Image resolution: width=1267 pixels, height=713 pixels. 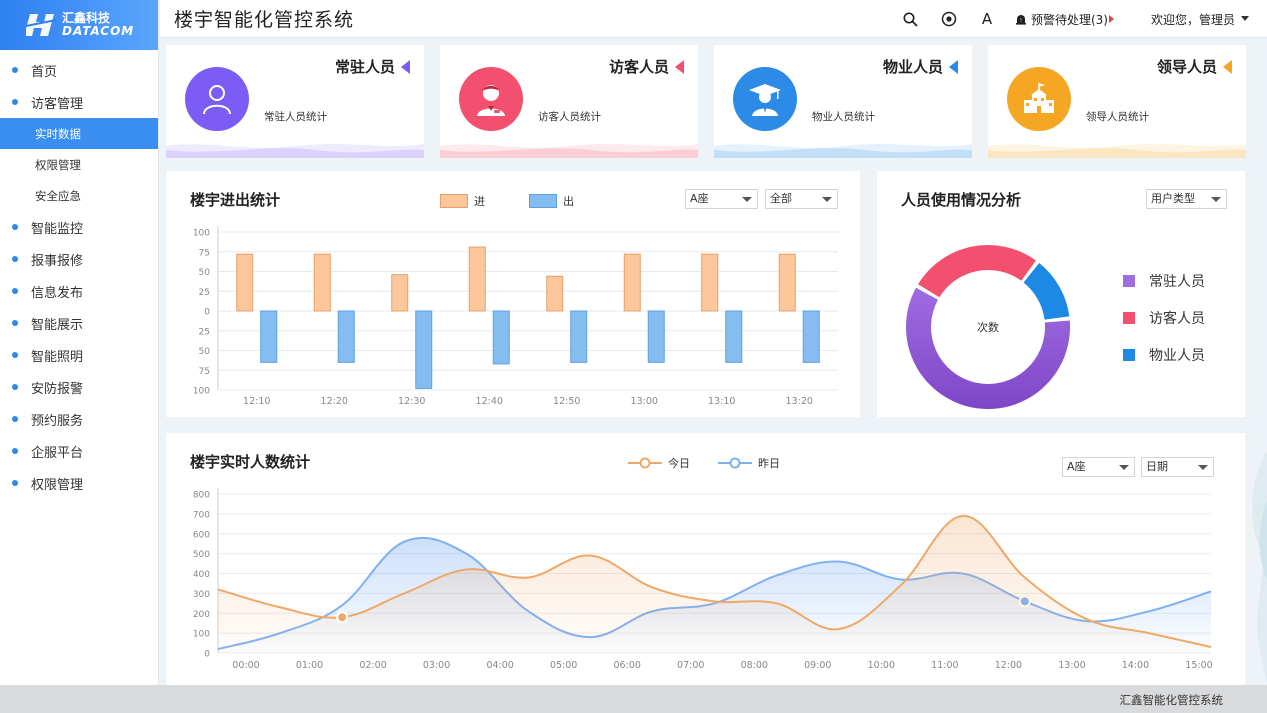 I want to click on card-title-text: 常驻人员, so click(x=364, y=67).